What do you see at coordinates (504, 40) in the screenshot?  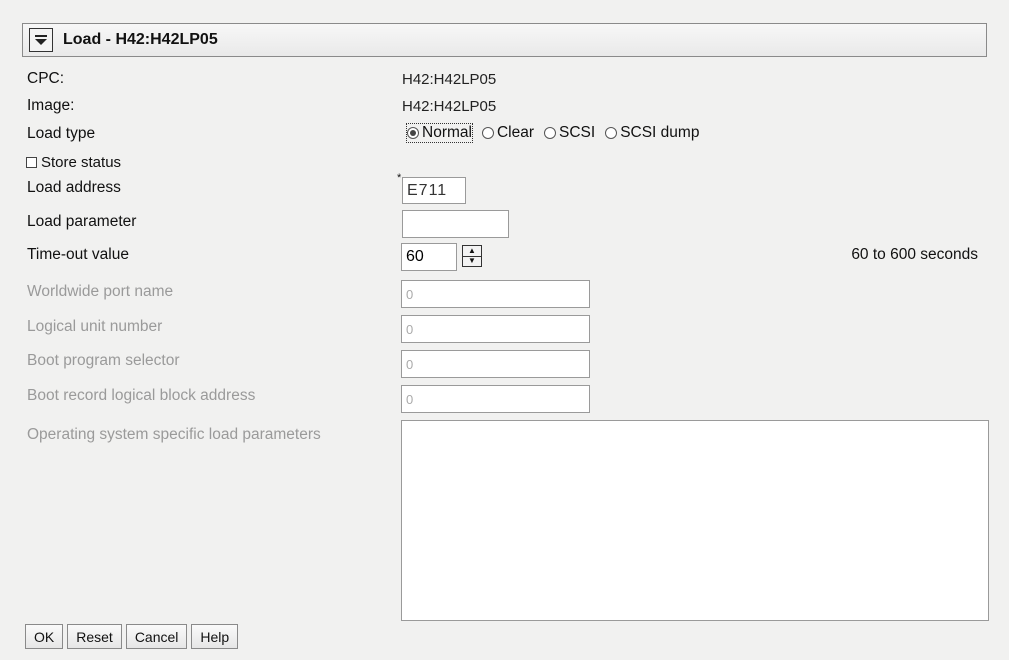 I see `window-title-bar: Load - H42:H42LP05` at bounding box center [504, 40].